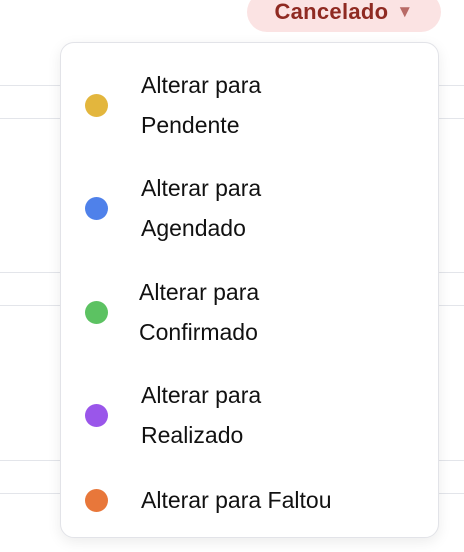 This screenshot has height=552, width=464. What do you see at coordinates (236, 500) in the screenshot?
I see `menu-item-label: Alterar para Faltou` at bounding box center [236, 500].